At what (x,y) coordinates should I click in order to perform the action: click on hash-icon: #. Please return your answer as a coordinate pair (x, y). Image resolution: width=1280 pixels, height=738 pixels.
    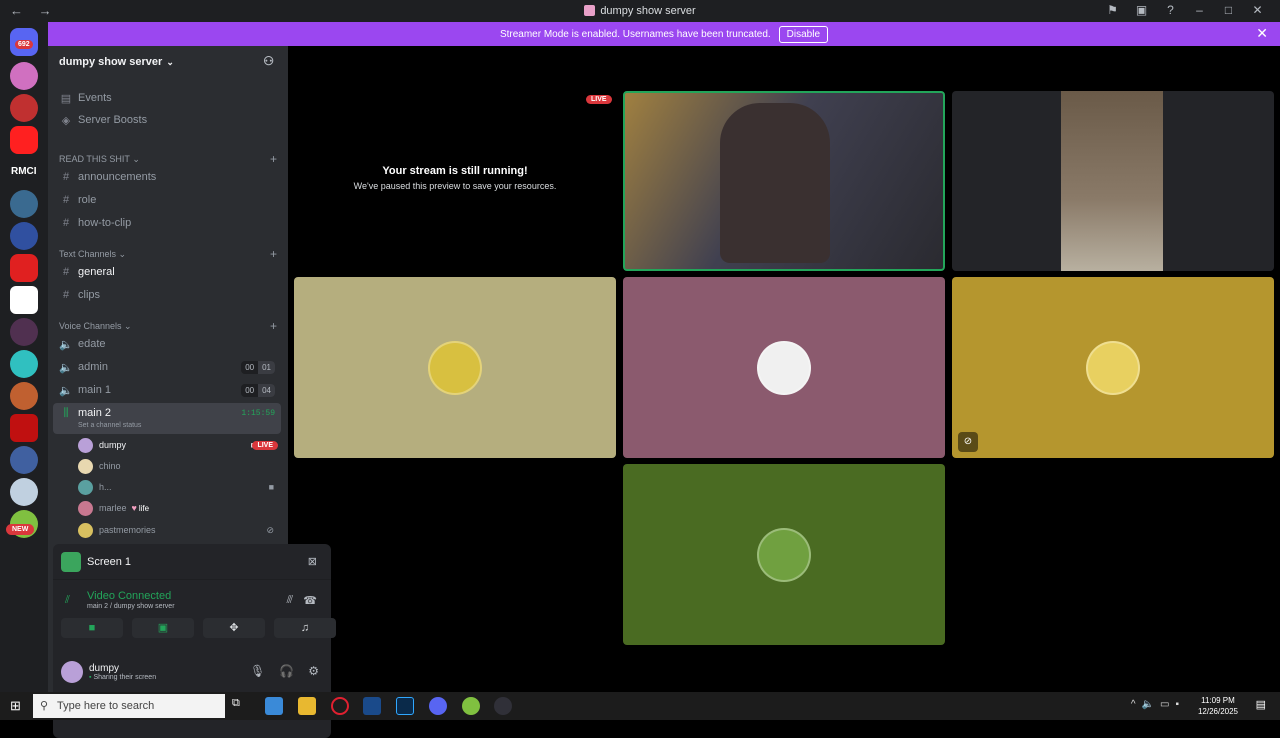
    Looking at the image, I should click on (66, 223).